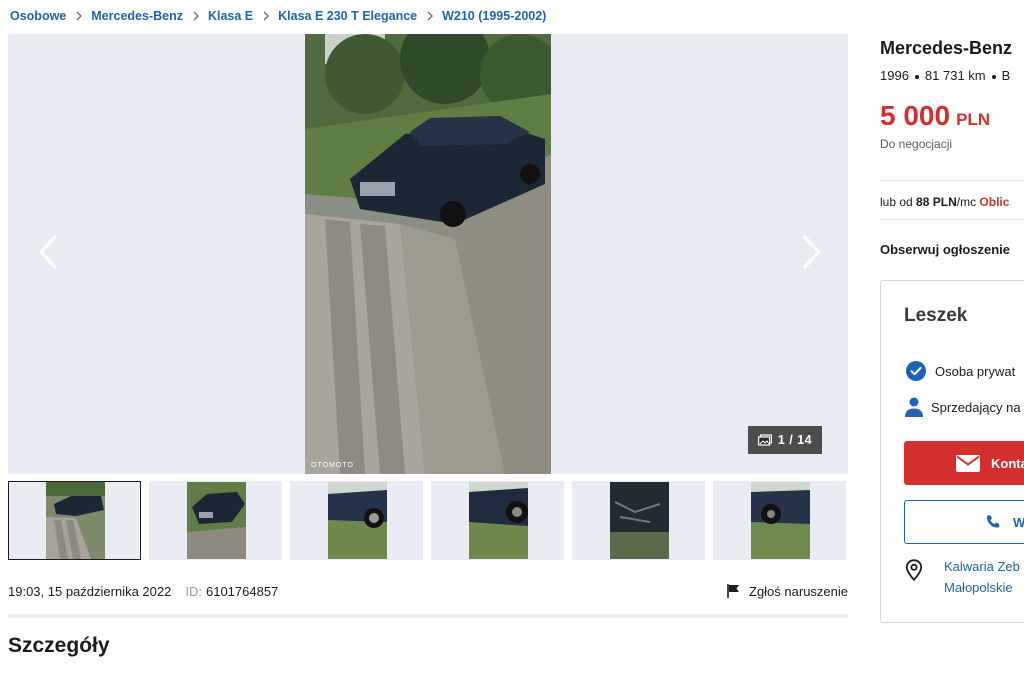 The width and height of the screenshot is (1024, 676). I want to click on key-specs: 1996 81 731 km B, so click(945, 75).